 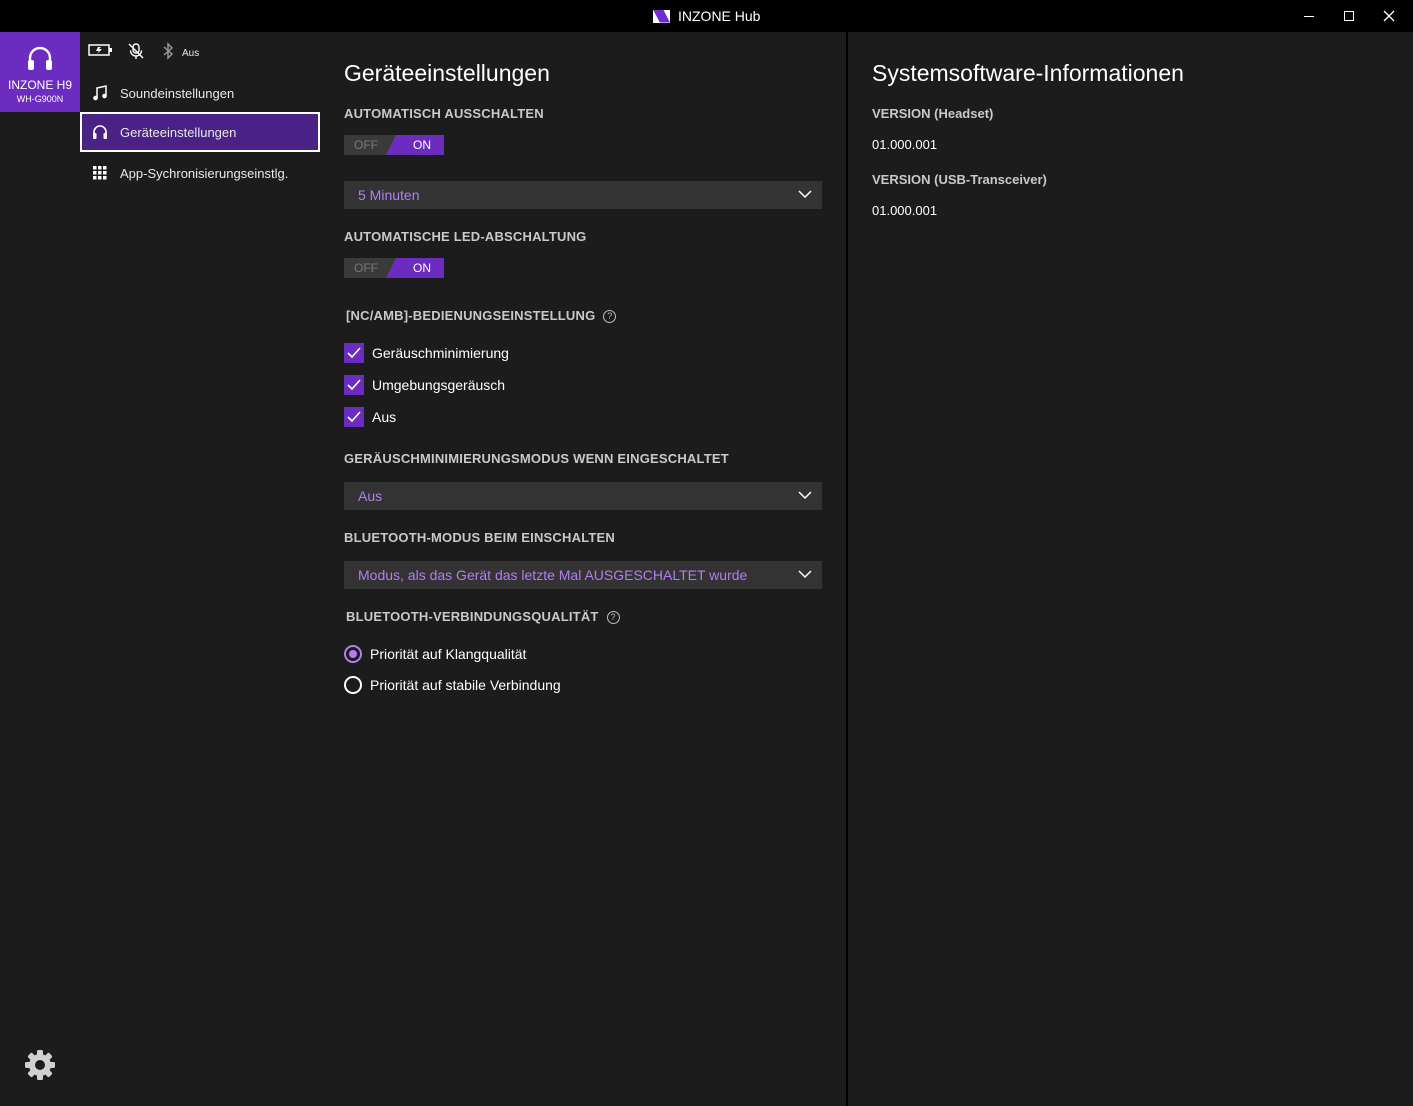 I want to click on headset-version-label: VERSION (Headset), so click(x=933, y=113).